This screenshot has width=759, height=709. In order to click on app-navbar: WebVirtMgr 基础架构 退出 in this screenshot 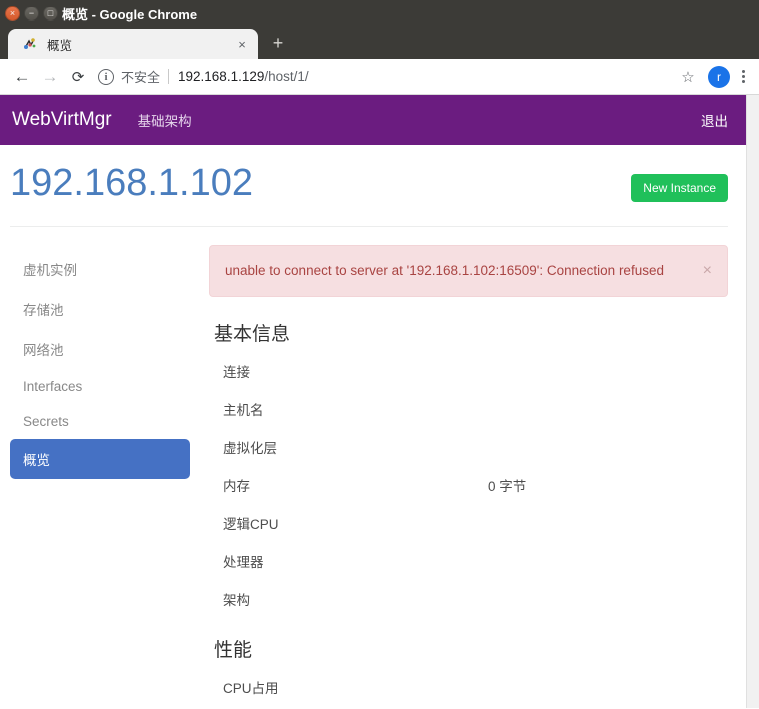, I will do `click(373, 120)`.